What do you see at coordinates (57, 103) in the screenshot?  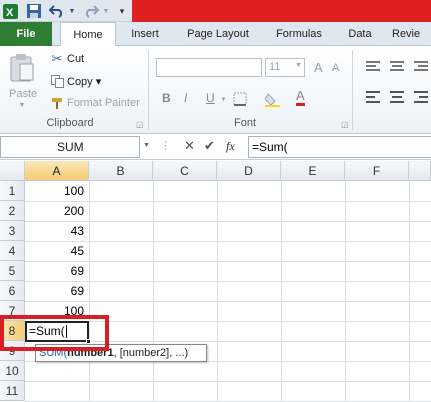 I see `format-painter-icon` at bounding box center [57, 103].